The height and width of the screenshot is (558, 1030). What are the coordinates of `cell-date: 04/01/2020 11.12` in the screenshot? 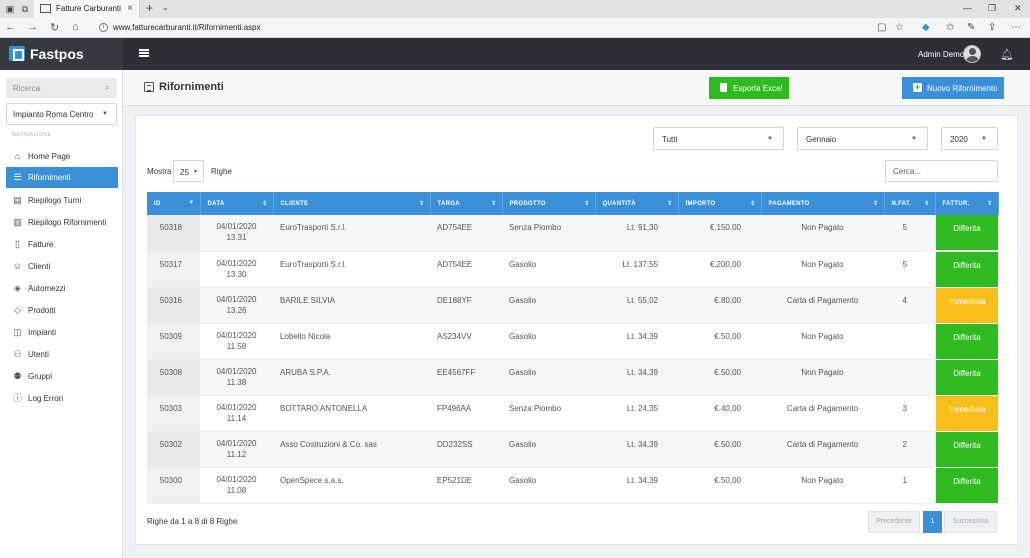 It's located at (236, 449).